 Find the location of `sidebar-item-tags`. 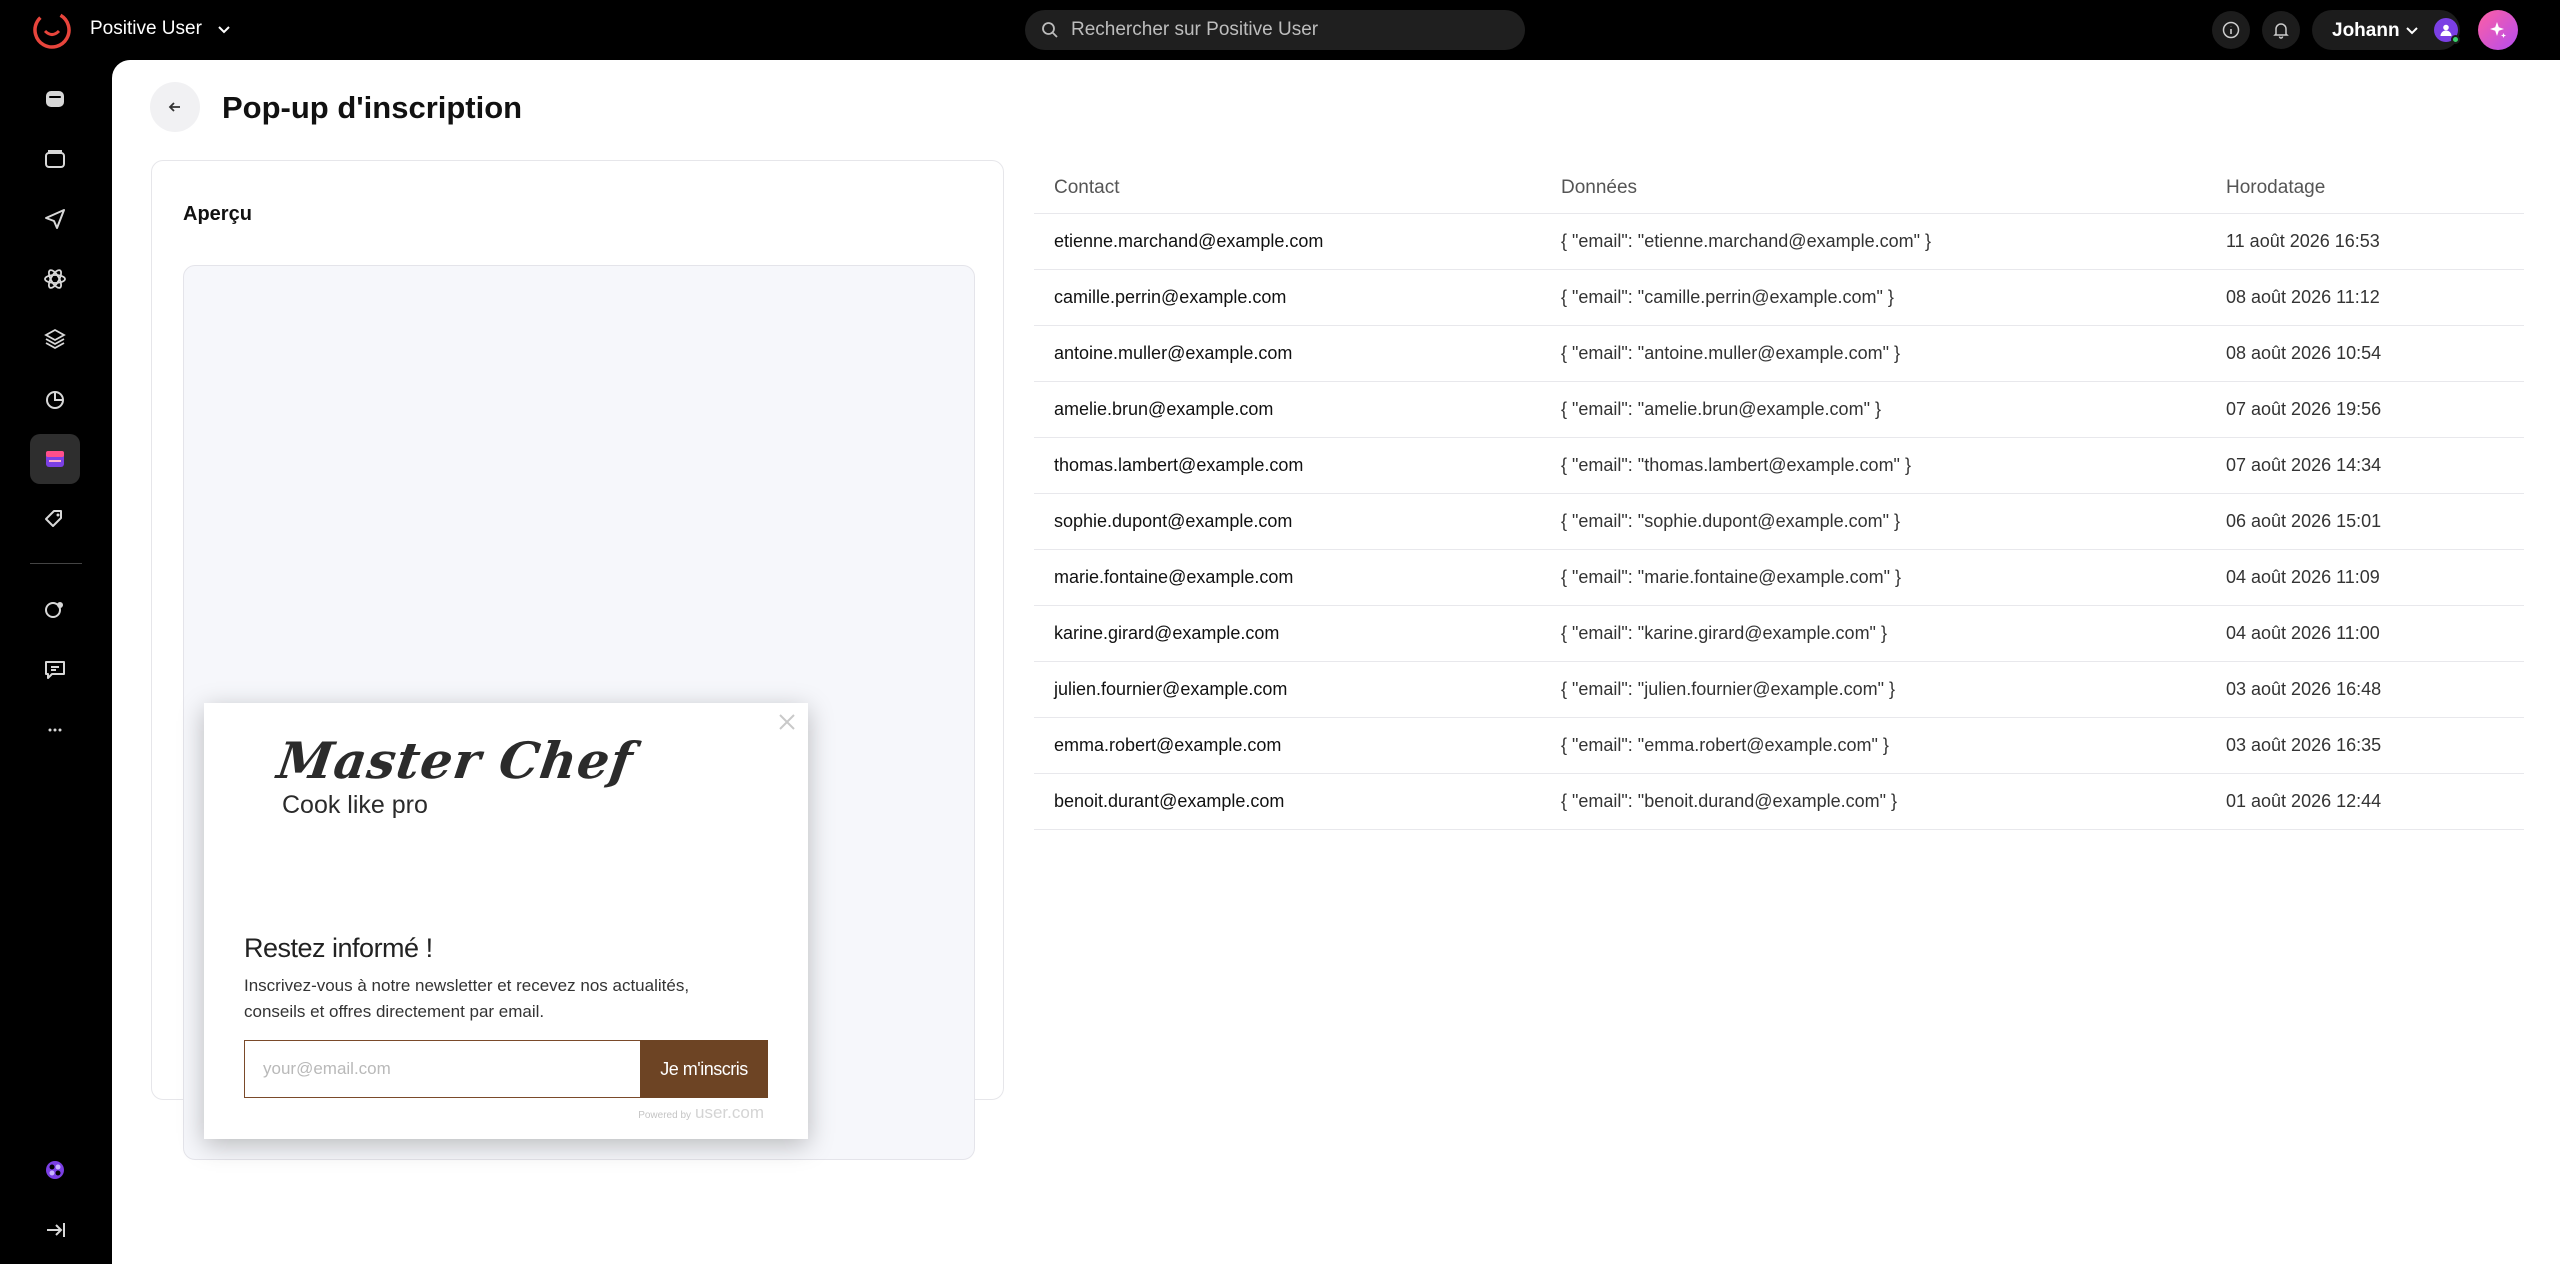

sidebar-item-tags is located at coordinates (55, 519).